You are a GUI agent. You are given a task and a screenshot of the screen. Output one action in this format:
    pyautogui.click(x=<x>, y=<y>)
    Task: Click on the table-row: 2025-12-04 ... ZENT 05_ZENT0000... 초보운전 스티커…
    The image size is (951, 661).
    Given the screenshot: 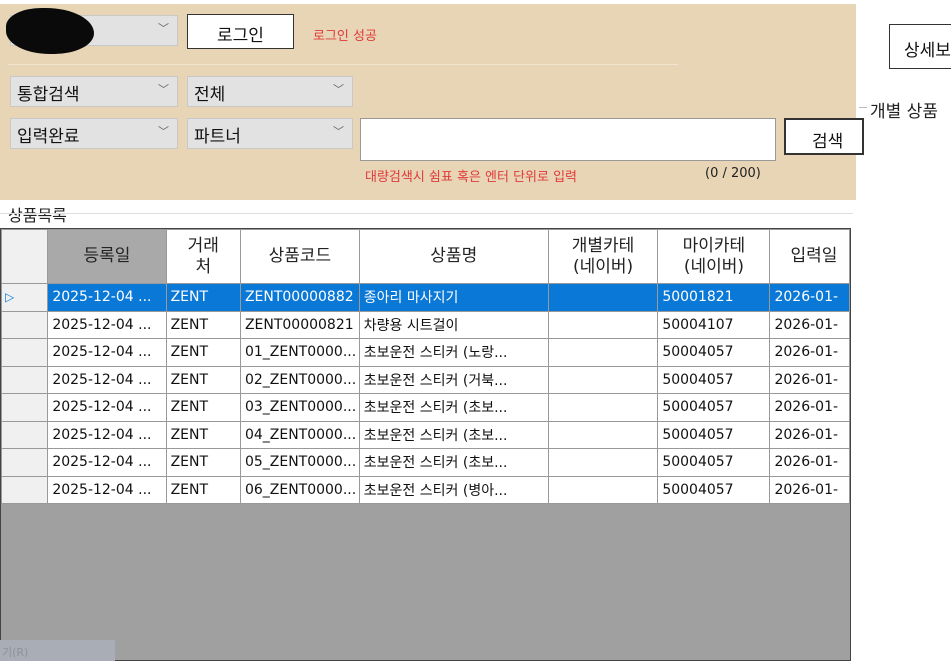 What is the action you would take?
    pyautogui.click(x=425, y=462)
    